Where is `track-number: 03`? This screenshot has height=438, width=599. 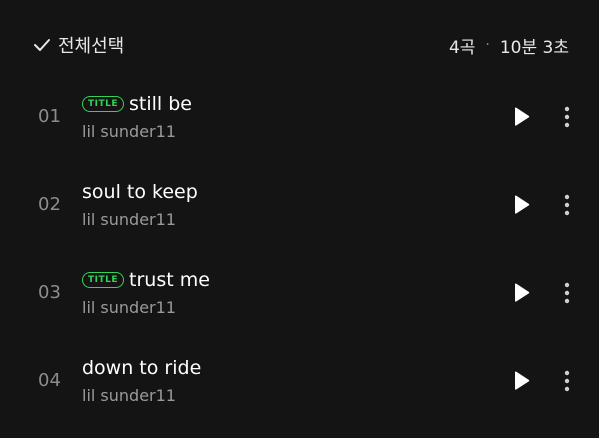
track-number: 03 is located at coordinates (49, 292).